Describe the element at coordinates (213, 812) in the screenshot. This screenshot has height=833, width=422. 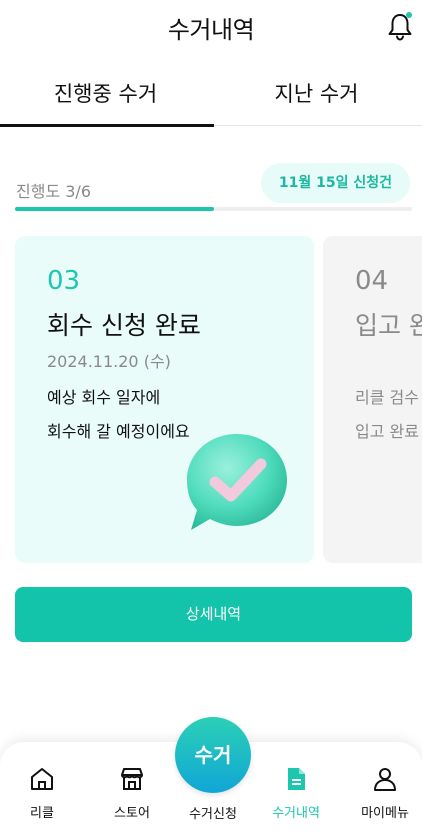
I see `pickup-request-label: 수거신청` at that location.